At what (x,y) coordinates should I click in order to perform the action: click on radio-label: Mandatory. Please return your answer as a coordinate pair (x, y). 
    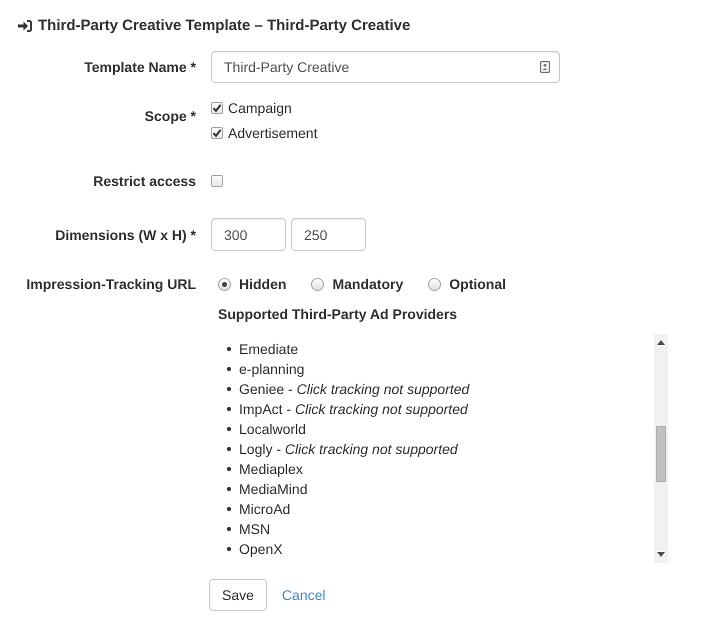
    Looking at the image, I should click on (368, 284).